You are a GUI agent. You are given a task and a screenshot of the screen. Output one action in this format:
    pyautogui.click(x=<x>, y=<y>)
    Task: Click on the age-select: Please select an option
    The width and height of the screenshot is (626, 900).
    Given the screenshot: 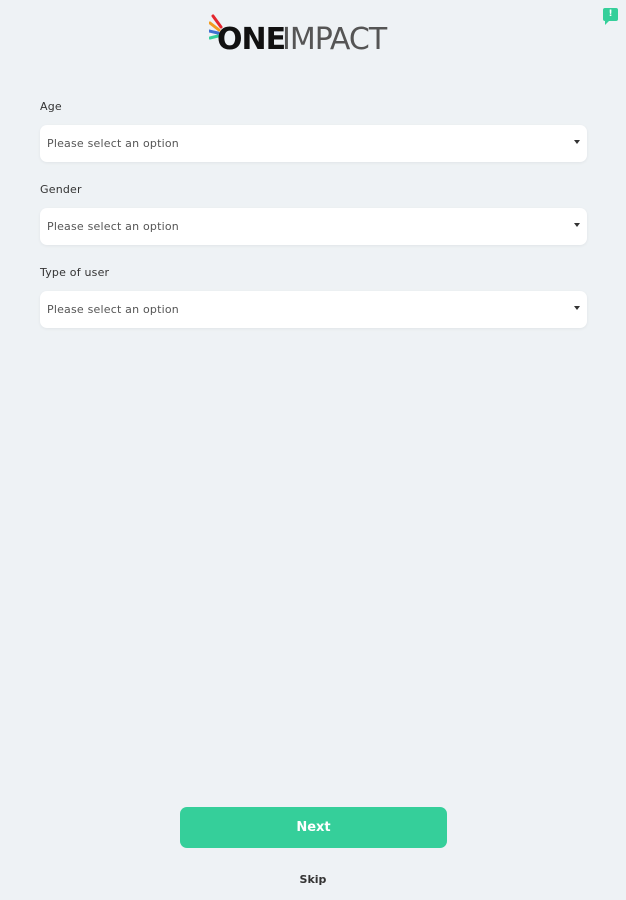 What is the action you would take?
    pyautogui.click(x=313, y=143)
    